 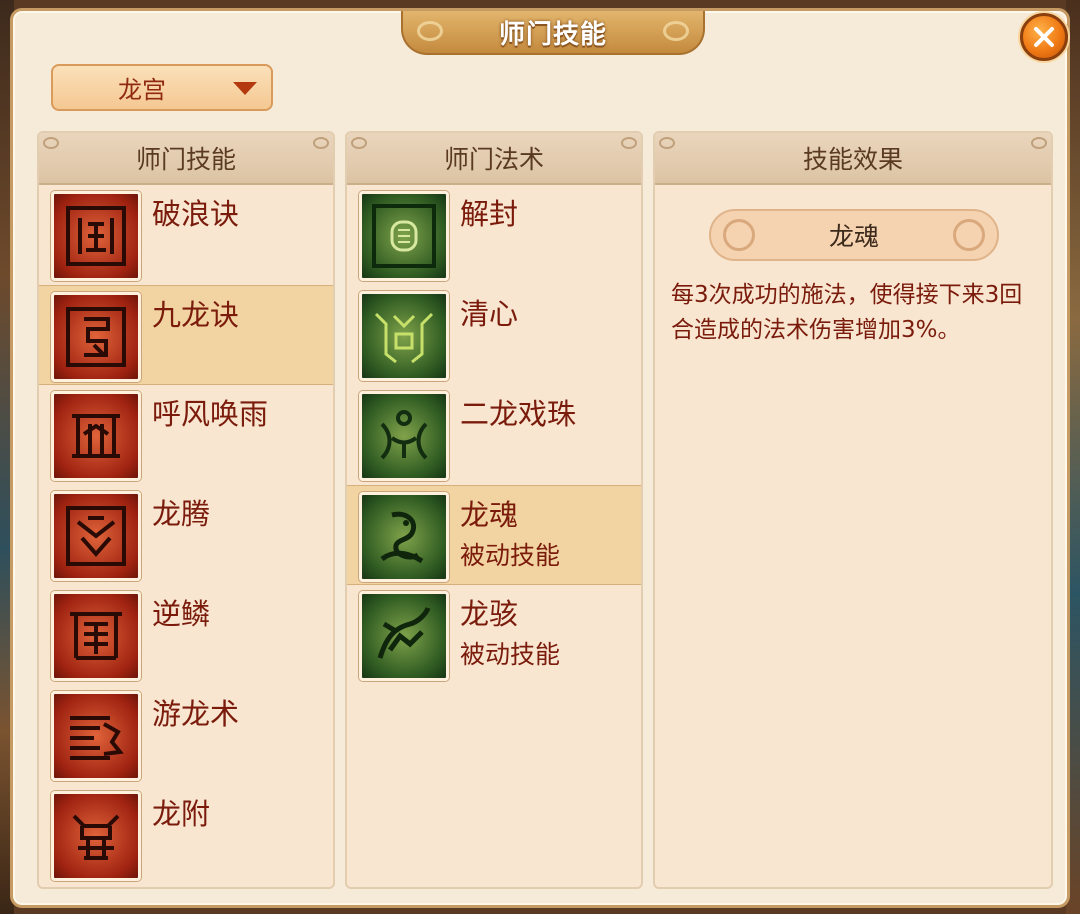 What do you see at coordinates (489, 214) in the screenshot?
I see `spell-name: 解封` at bounding box center [489, 214].